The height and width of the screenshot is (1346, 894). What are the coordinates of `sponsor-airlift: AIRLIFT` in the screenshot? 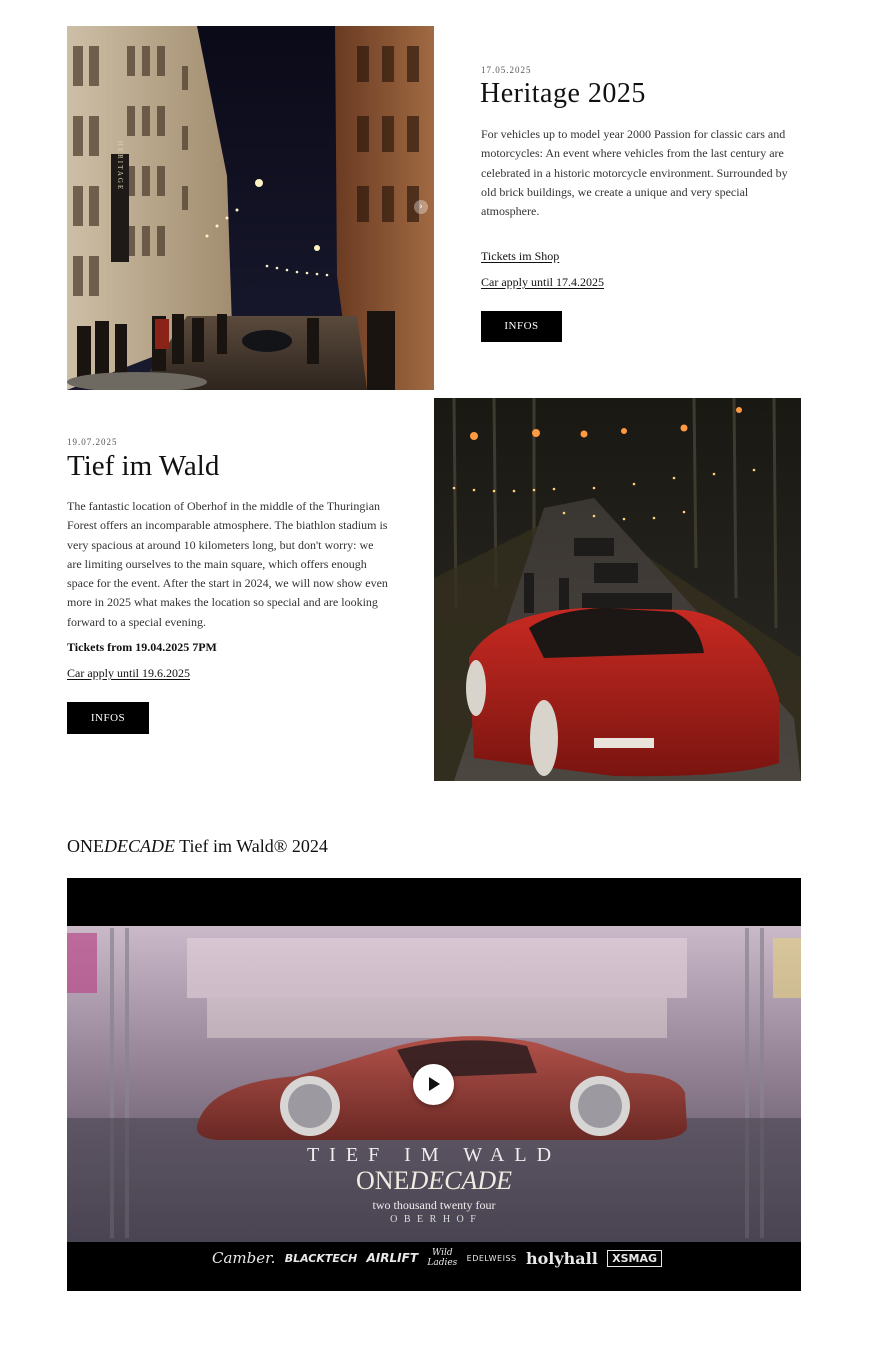 It's located at (392, 1258).